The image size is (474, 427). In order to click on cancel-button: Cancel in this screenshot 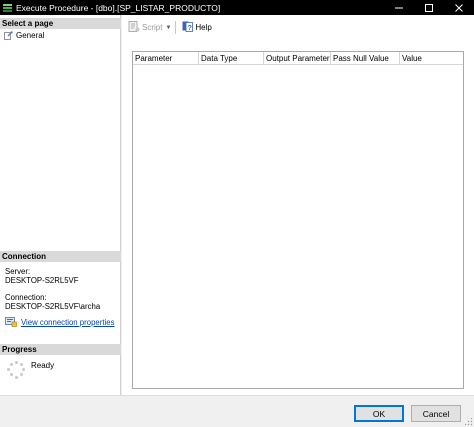, I will do `click(436, 413)`.